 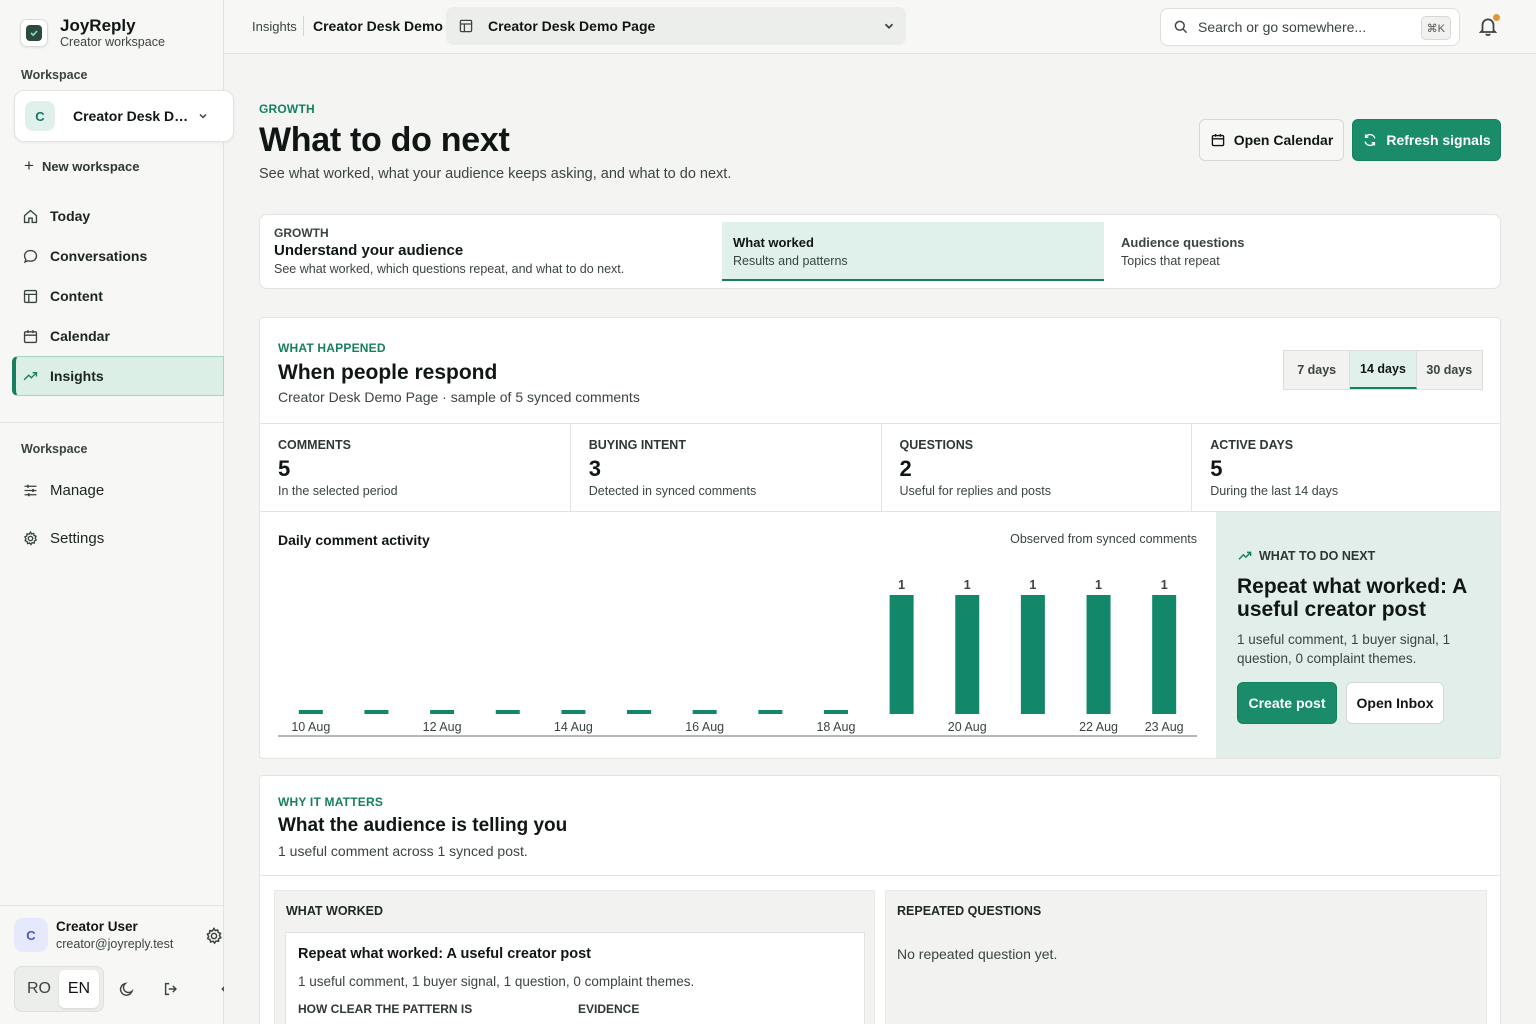 I want to click on nav-item-content: Content, so click(x=118, y=296).